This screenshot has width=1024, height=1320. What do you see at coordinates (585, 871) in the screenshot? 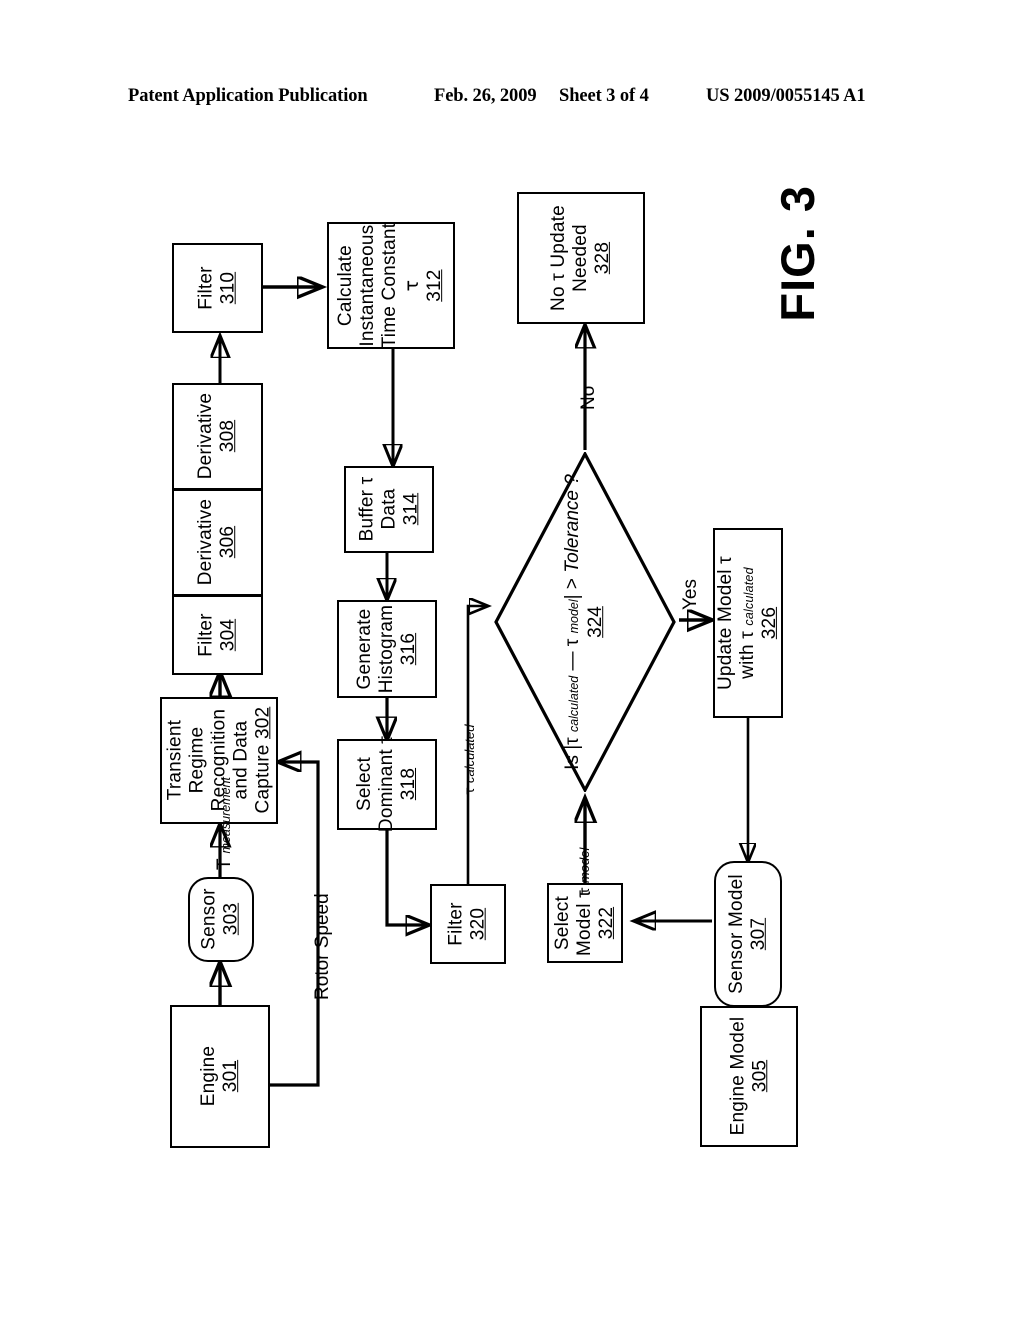
I see `edge-label-tau-model: τ model` at bounding box center [585, 871].